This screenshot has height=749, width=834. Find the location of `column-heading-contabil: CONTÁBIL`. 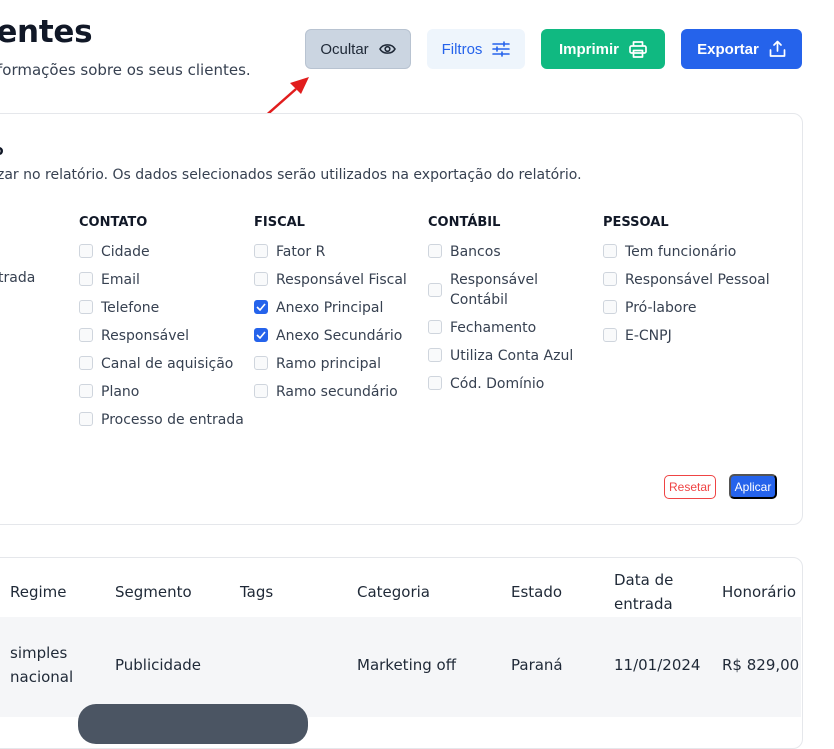

column-heading-contabil: CONTÁBIL is located at coordinates (464, 222).